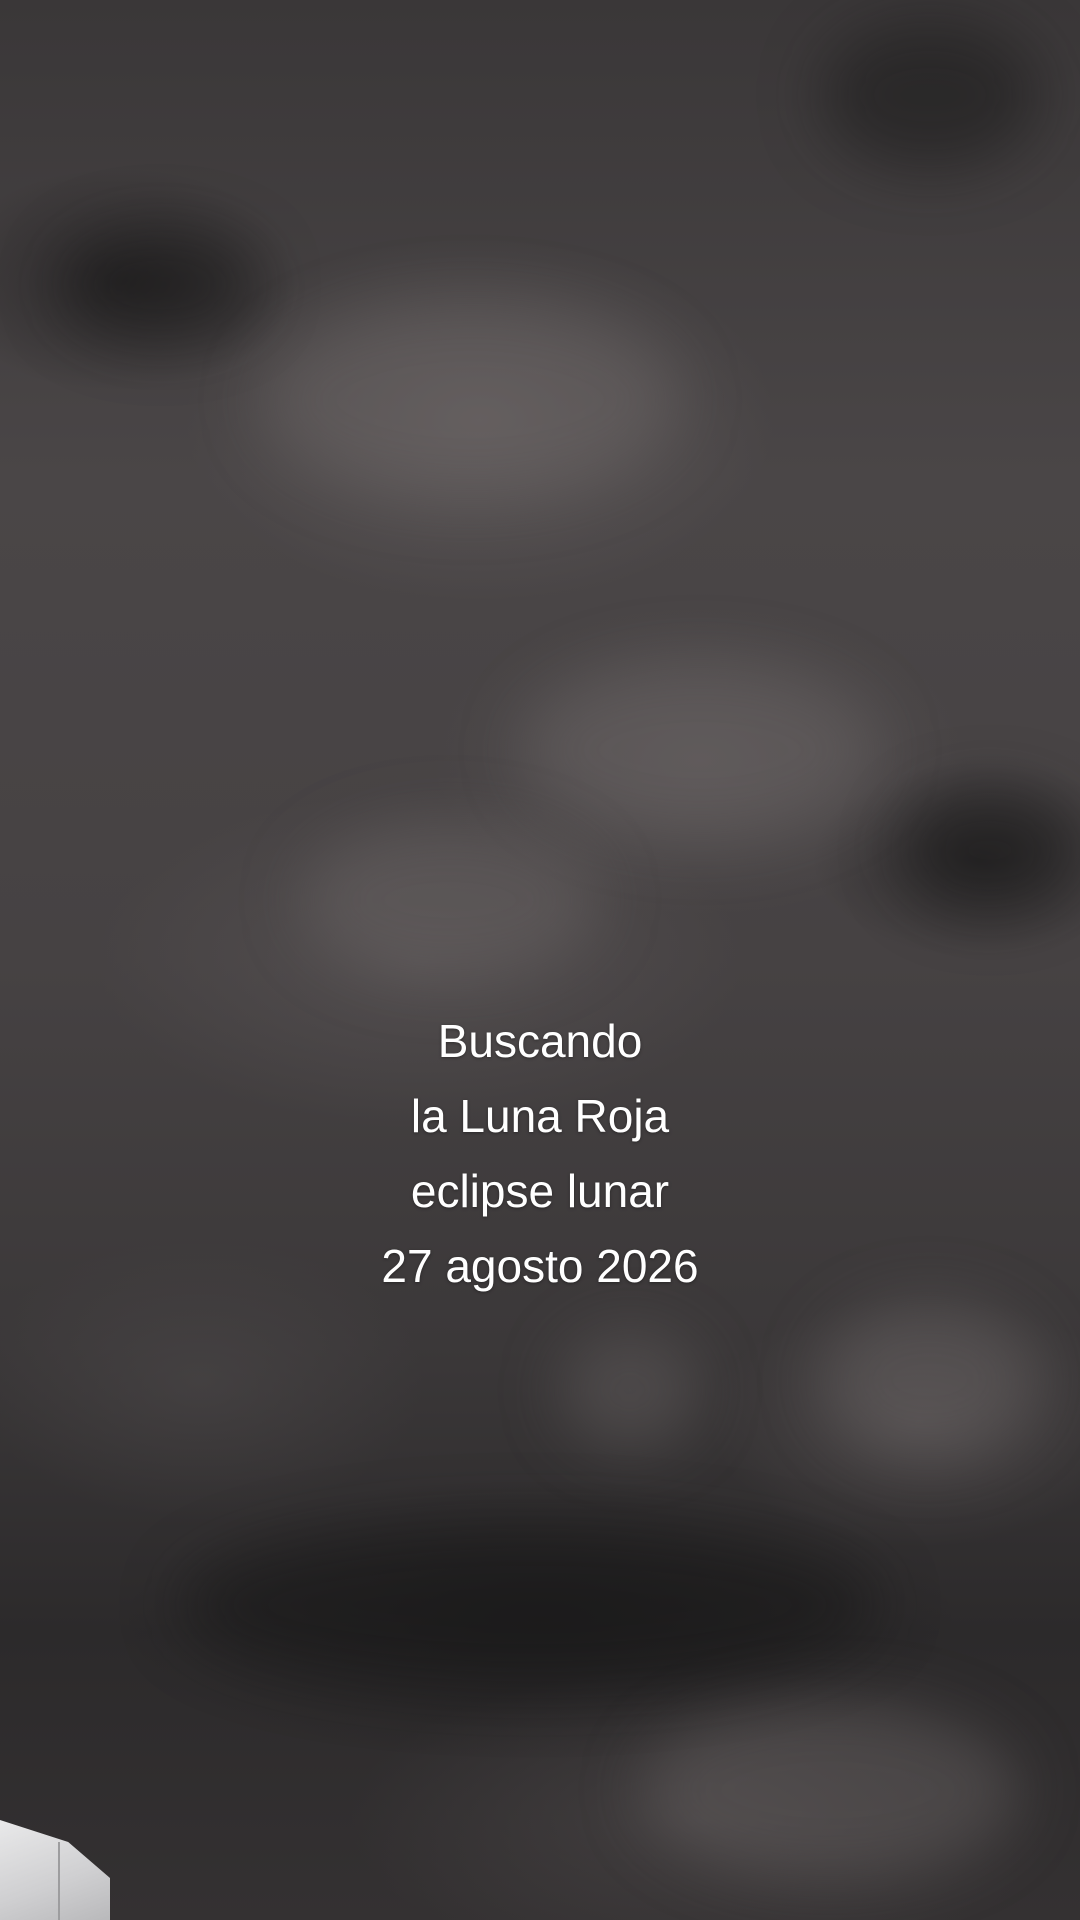  I want to click on building-corner, so click(70, 1860).